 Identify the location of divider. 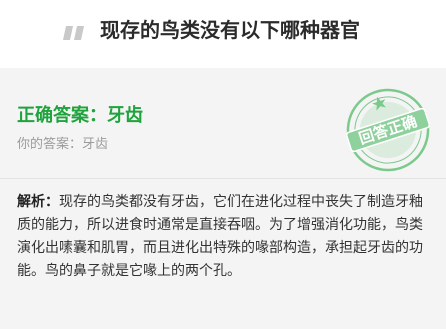
(223, 178).